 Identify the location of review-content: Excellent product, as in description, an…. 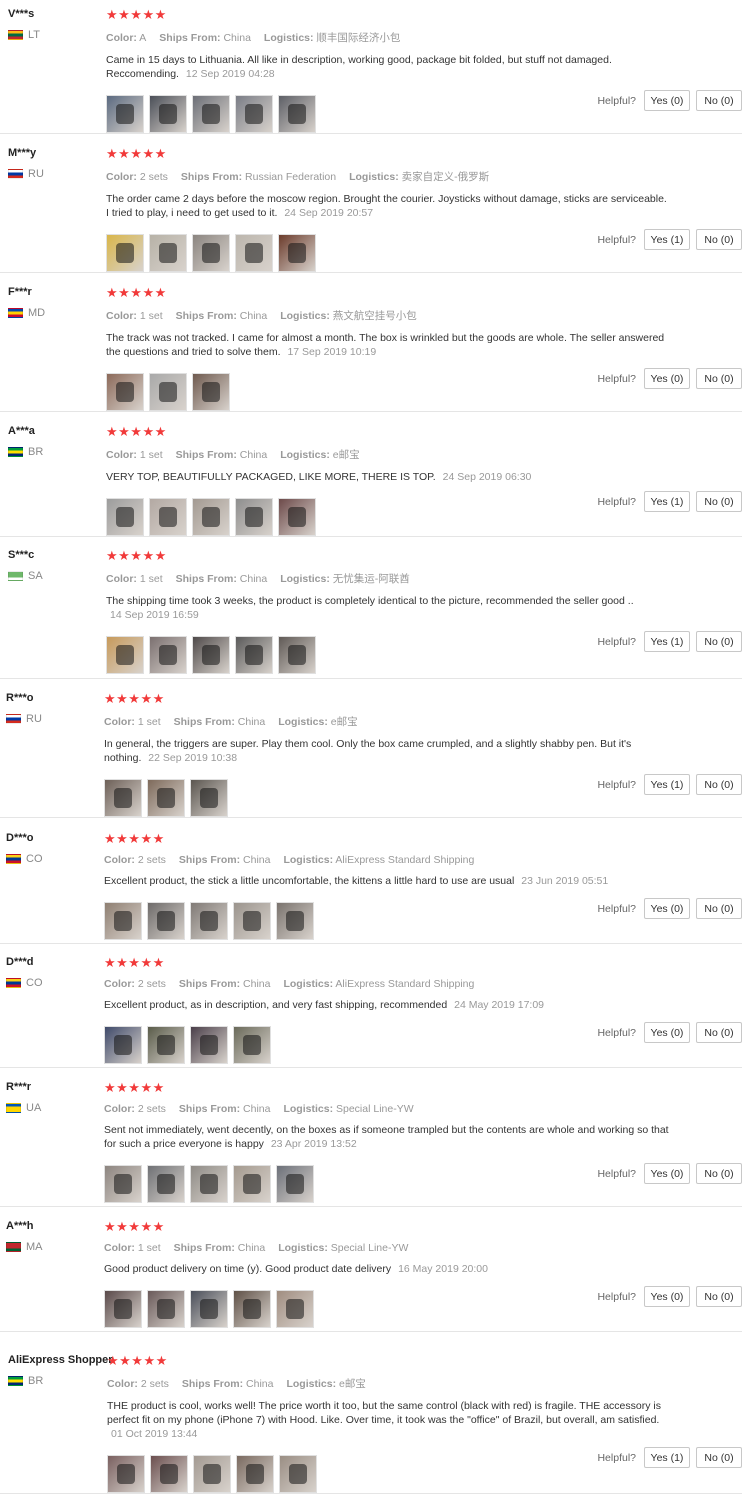
(276, 1005).